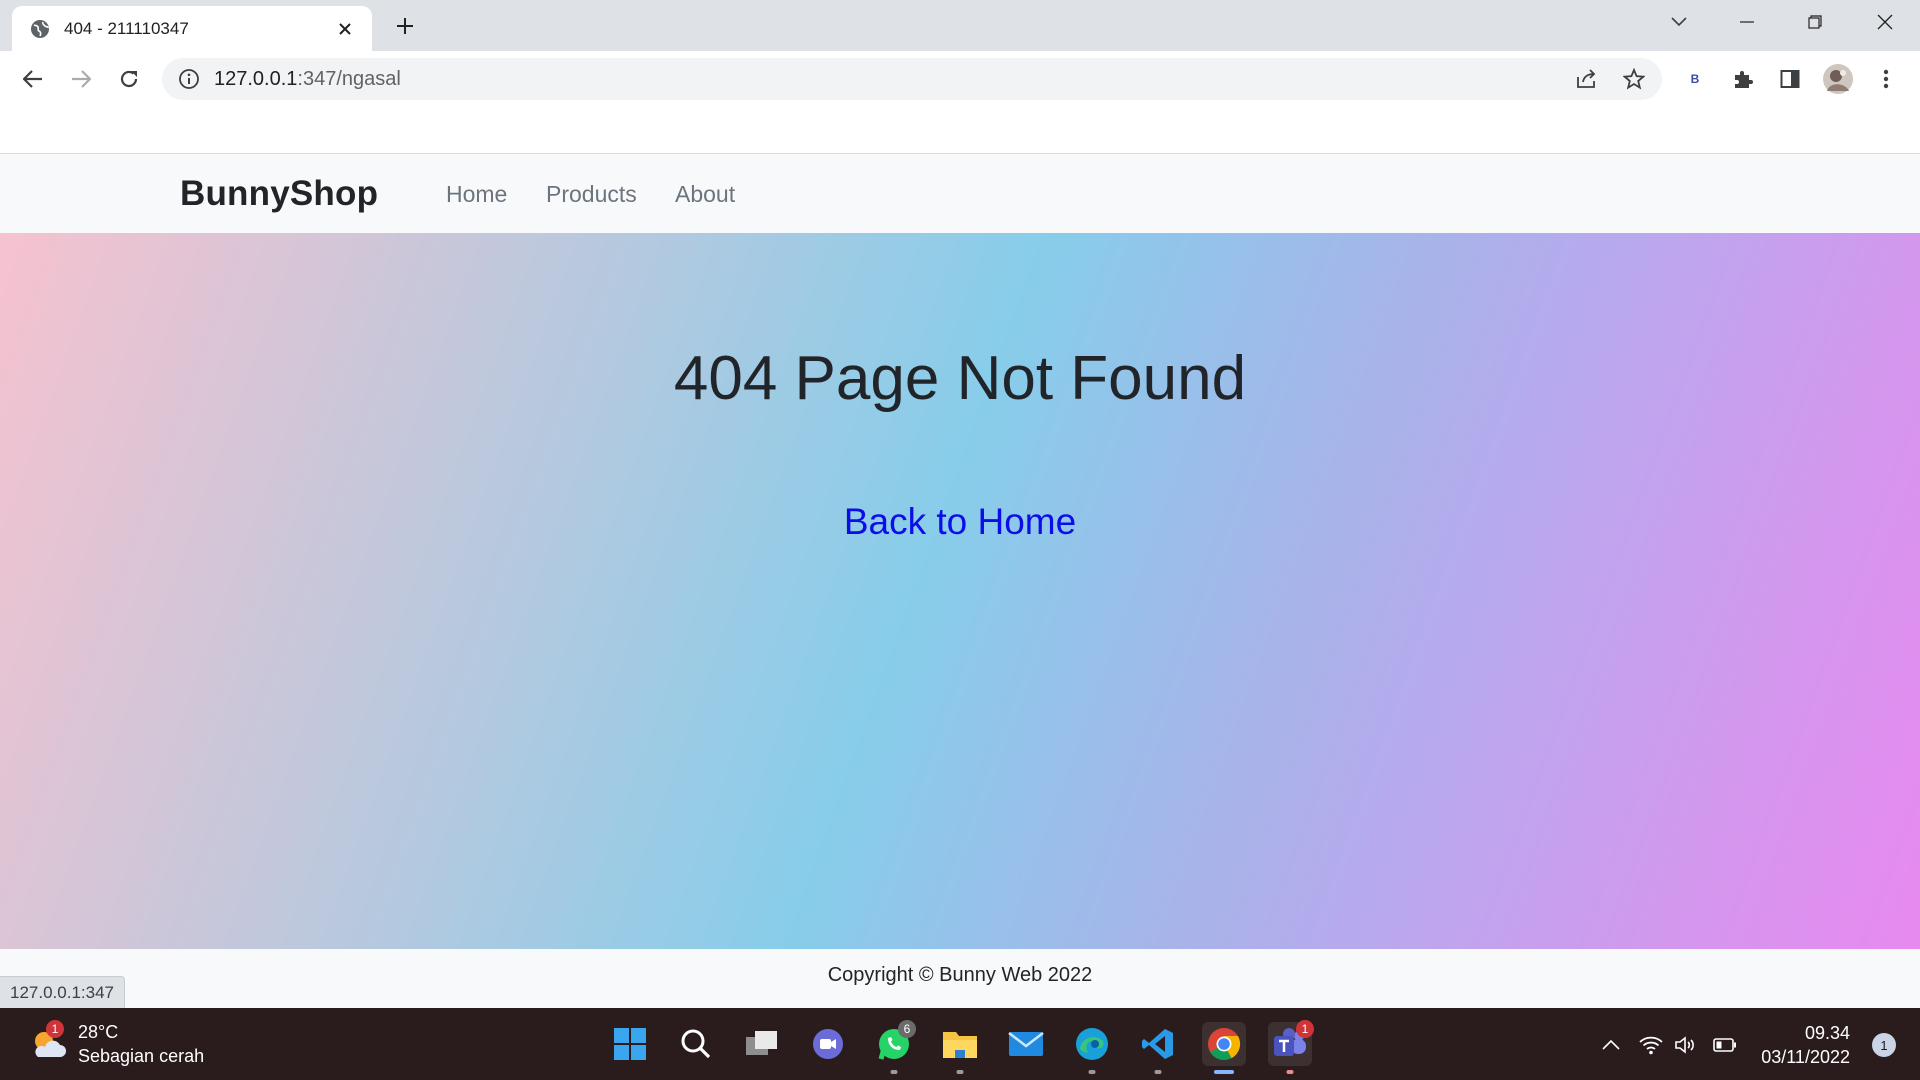 The width and height of the screenshot is (1920, 1080). Describe the element at coordinates (345, 29) in the screenshot. I see `close-tab-icon` at that location.